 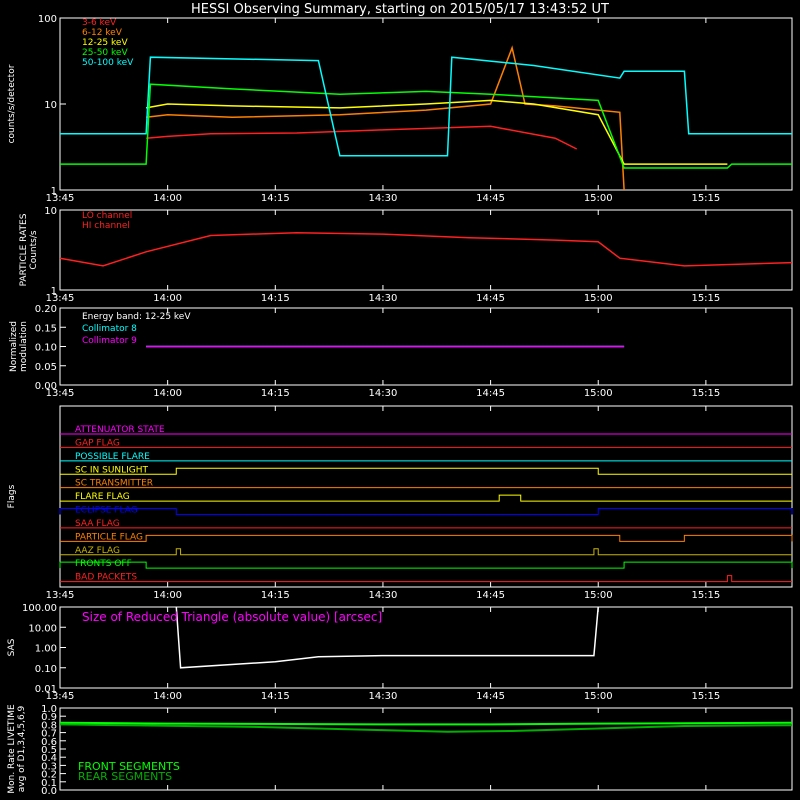 I want to click on y-axis-label: Mon. Rate LIVETIME, so click(x=12, y=749).